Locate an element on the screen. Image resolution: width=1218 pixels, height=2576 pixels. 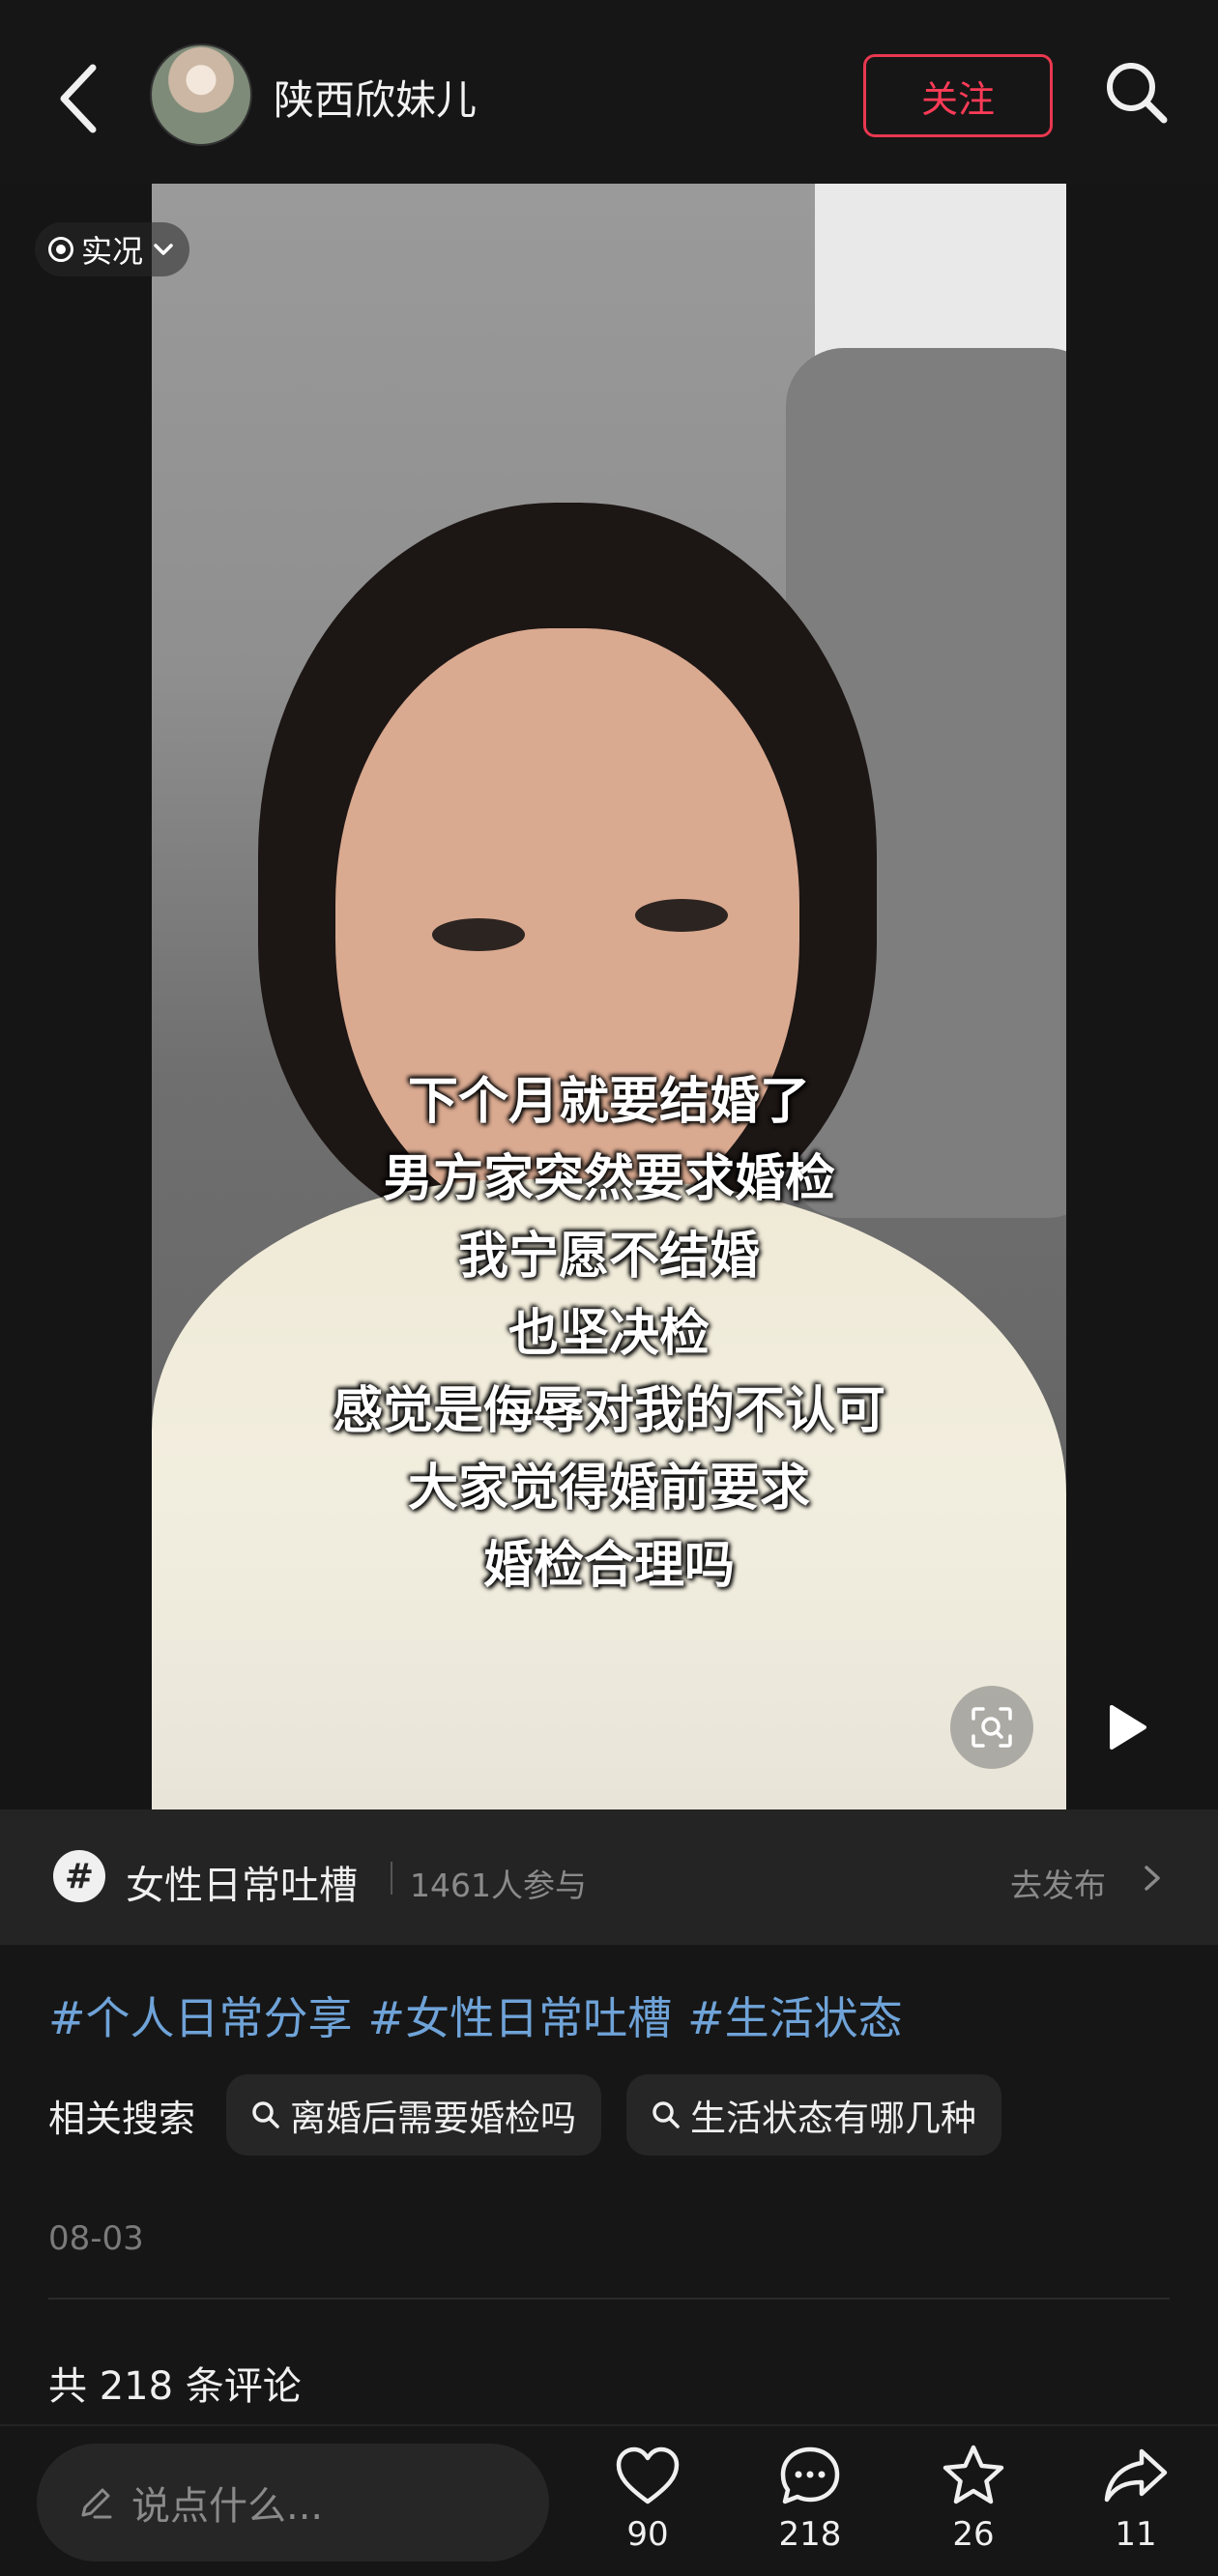
chip-label: 生活状态有哪几种 is located at coordinates (834, 2119).